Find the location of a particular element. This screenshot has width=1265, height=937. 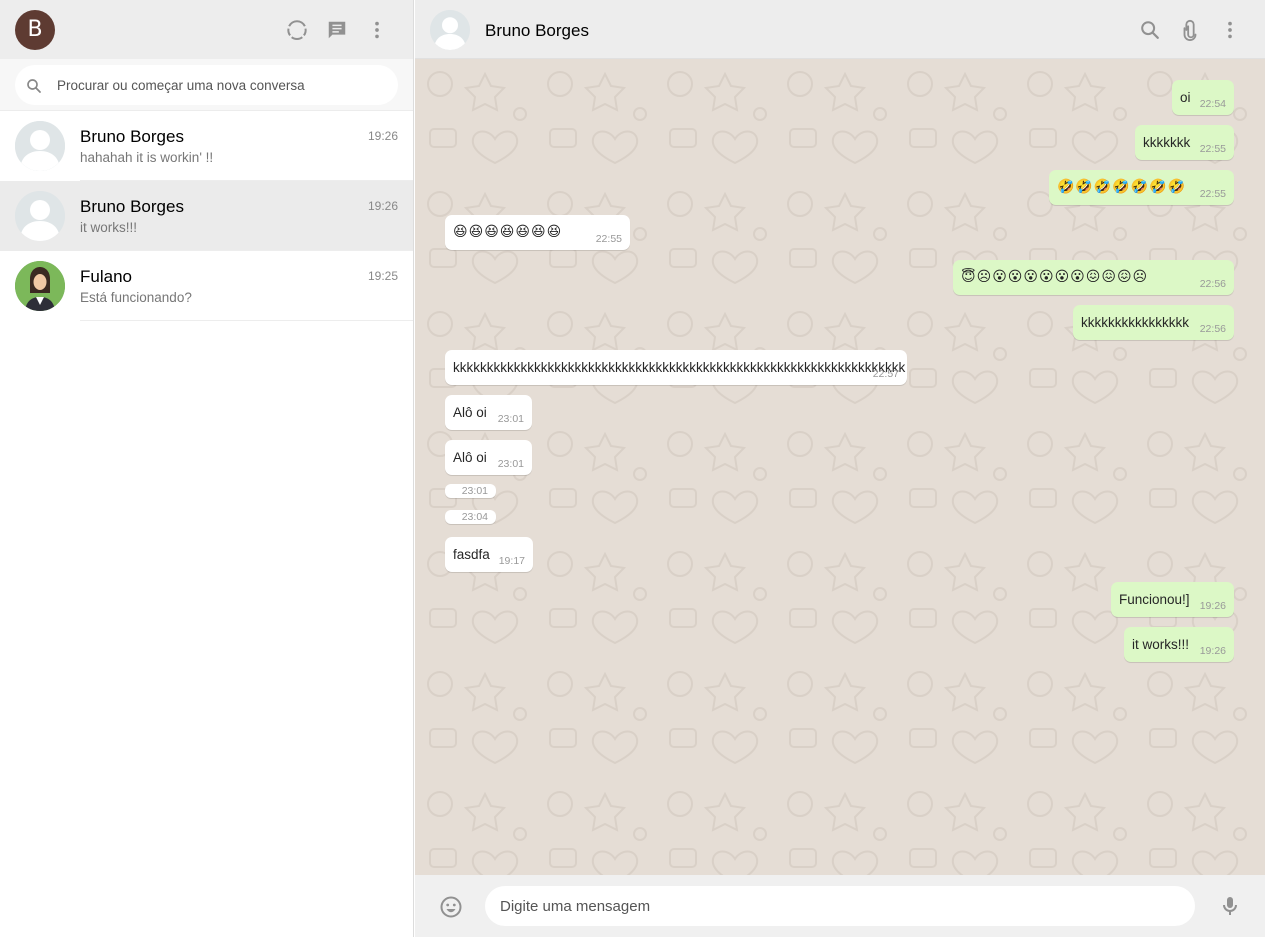

search-box is located at coordinates (206, 85).